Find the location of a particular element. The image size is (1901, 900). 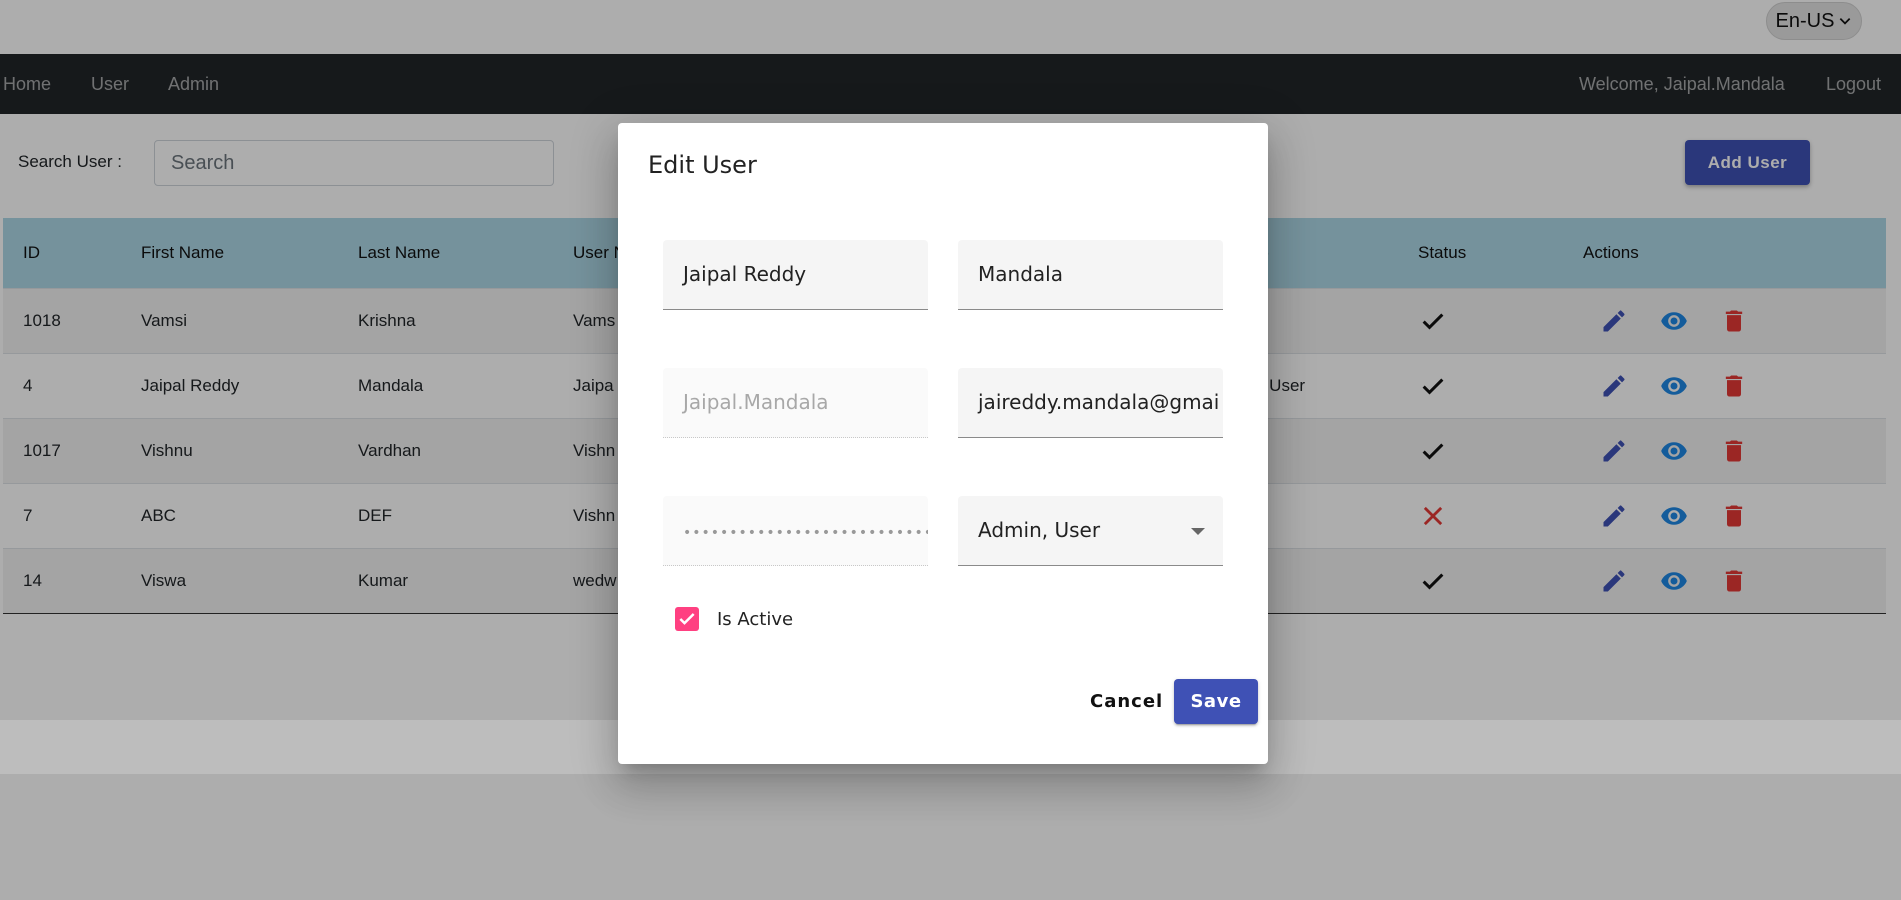

dropdown-arrow-icon is located at coordinates (1198, 531).